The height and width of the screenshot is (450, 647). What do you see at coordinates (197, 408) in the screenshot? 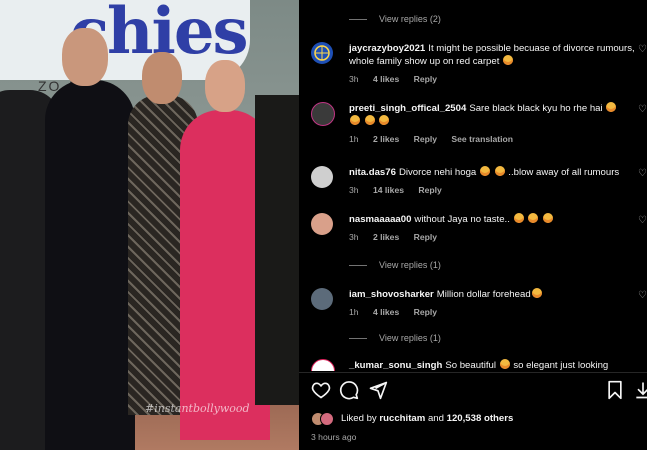
I see `watermark: #instantbollywood` at bounding box center [197, 408].